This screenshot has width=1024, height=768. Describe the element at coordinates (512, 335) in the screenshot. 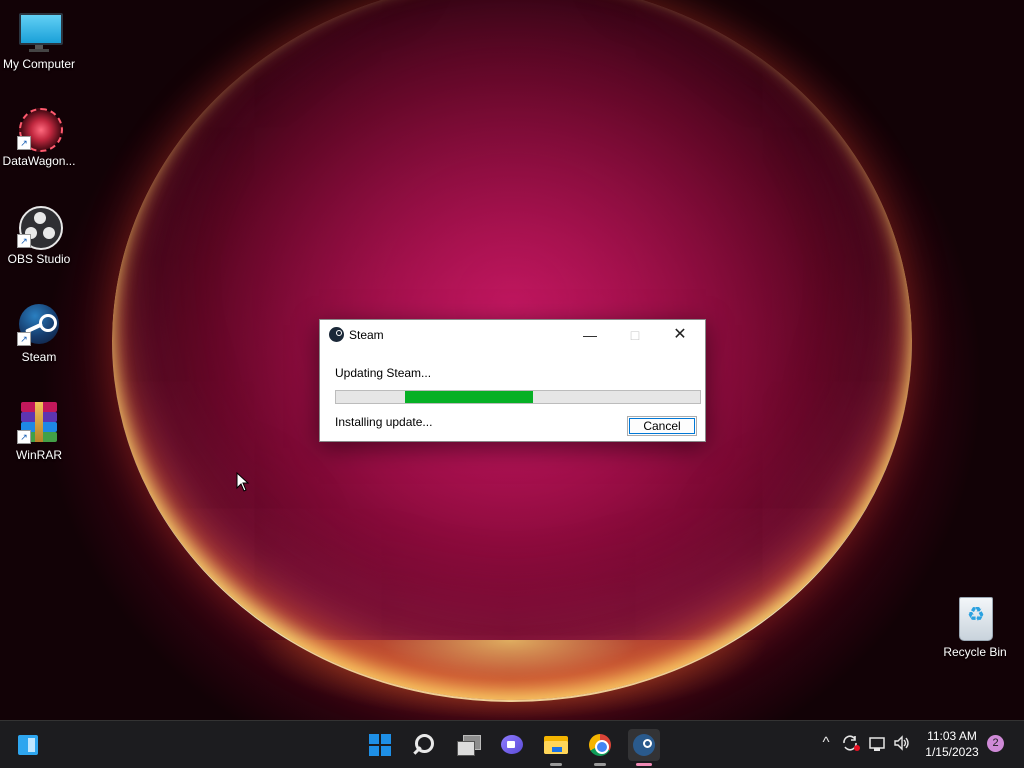

I see `dialog-titlebar: Steam — □ ✕` at that location.